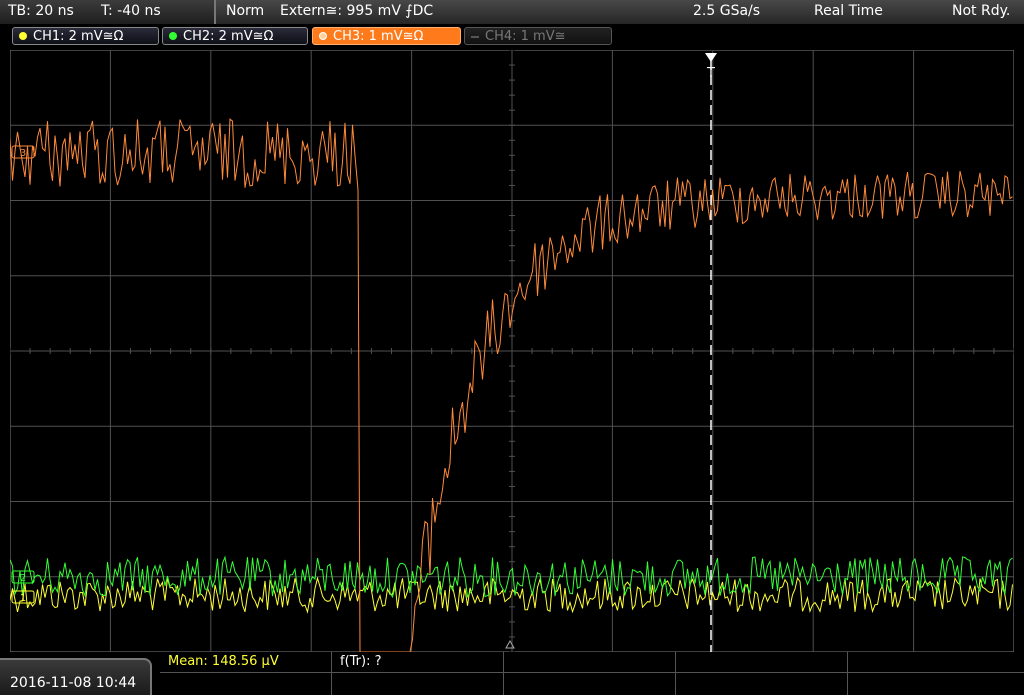 The image size is (1024, 695). I want to click on channel-4-button: CH4: 1 mV≅, so click(538, 36).